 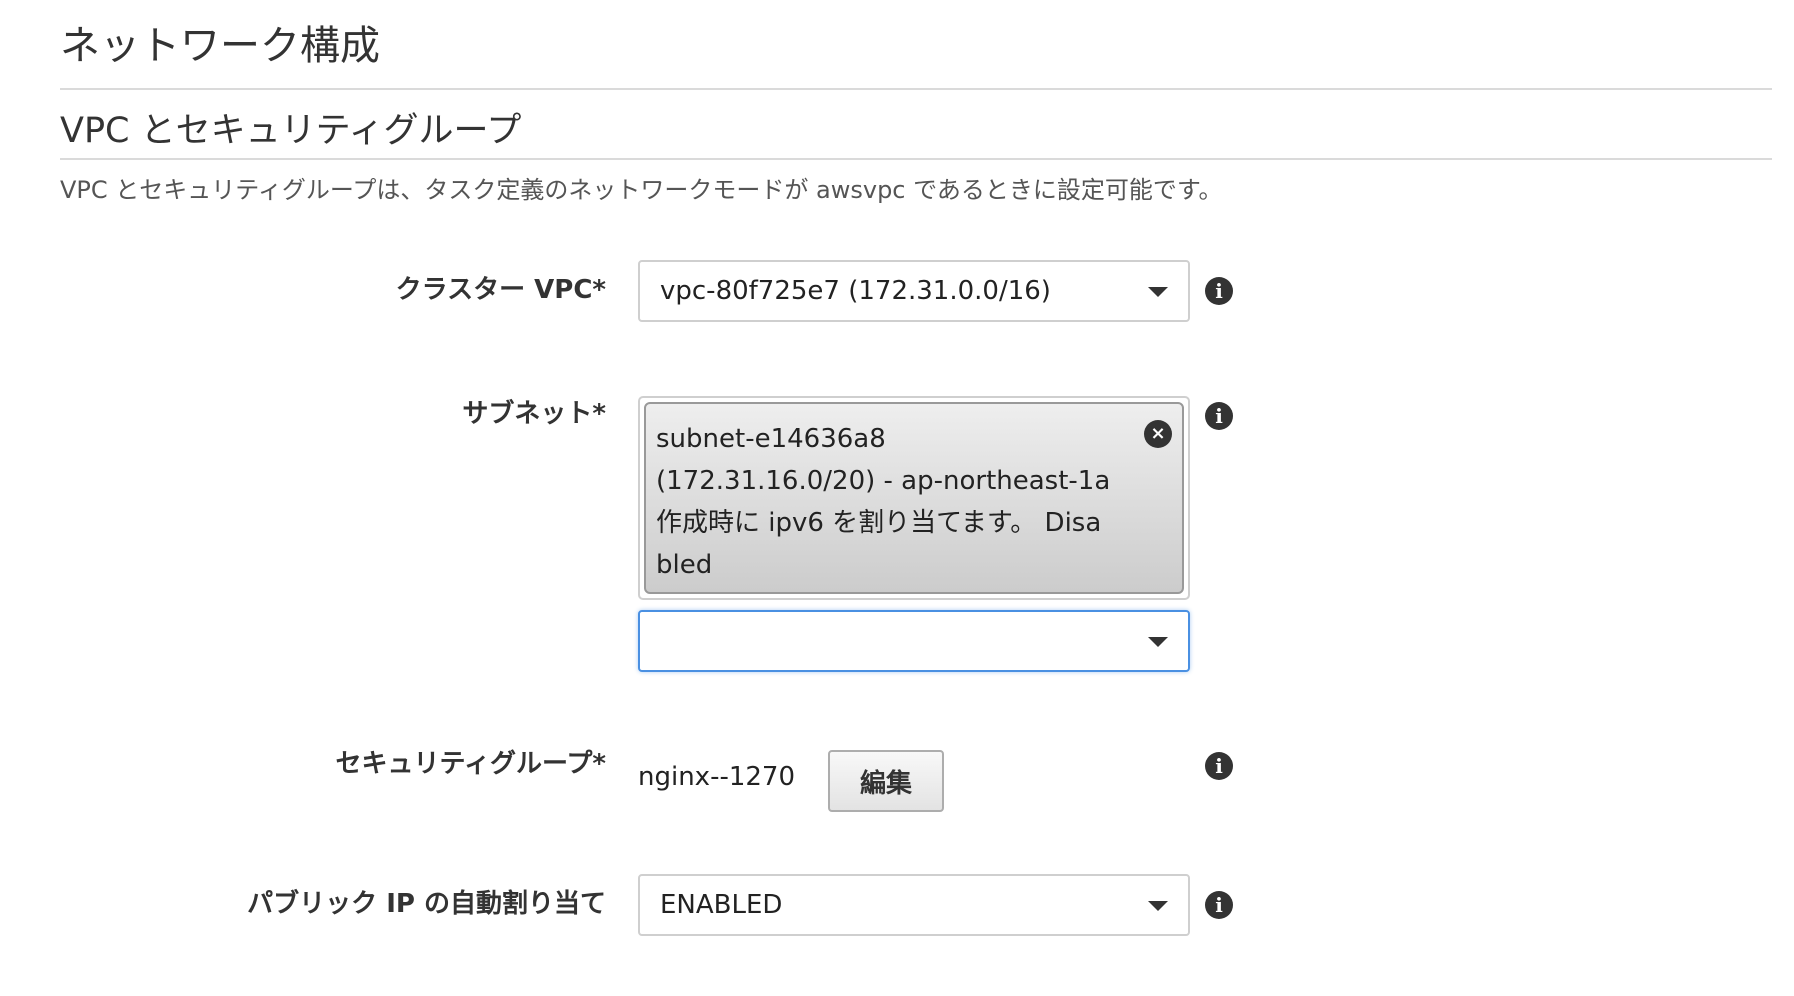 What do you see at coordinates (534, 414) in the screenshot?
I see `subnet-label: サブネット*` at bounding box center [534, 414].